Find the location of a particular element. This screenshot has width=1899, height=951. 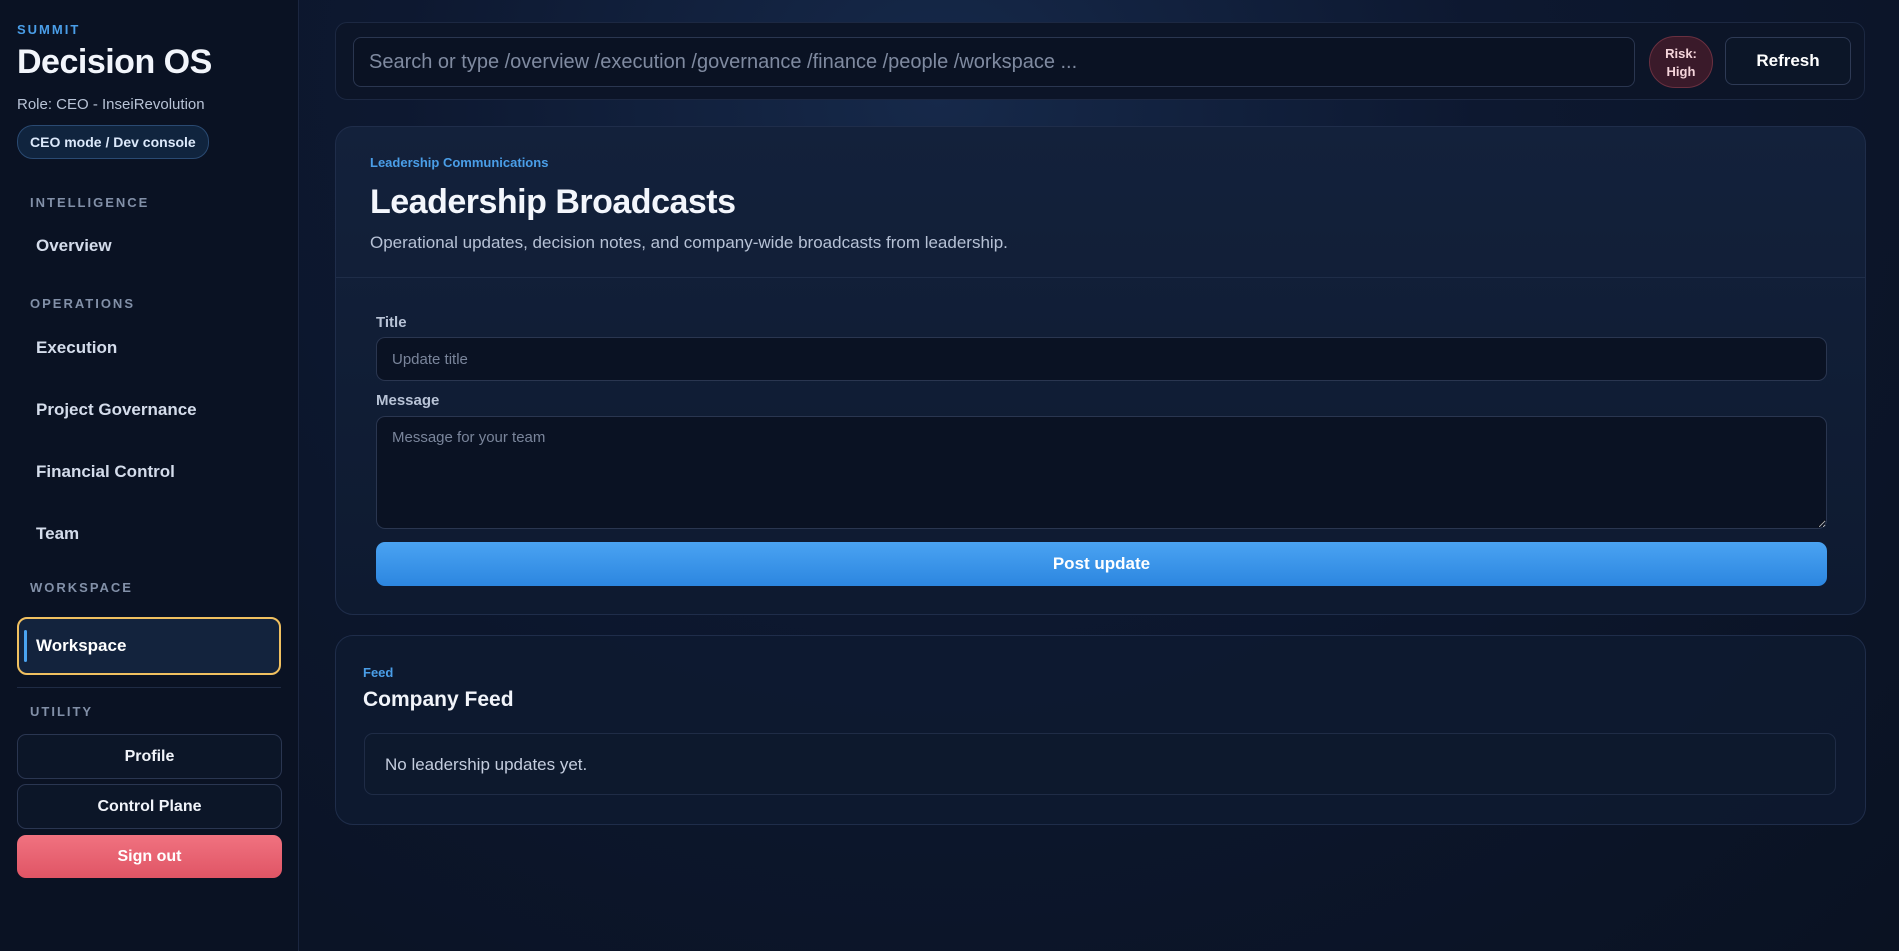

sidebar-item-workspace: Workspace is located at coordinates (149, 646).